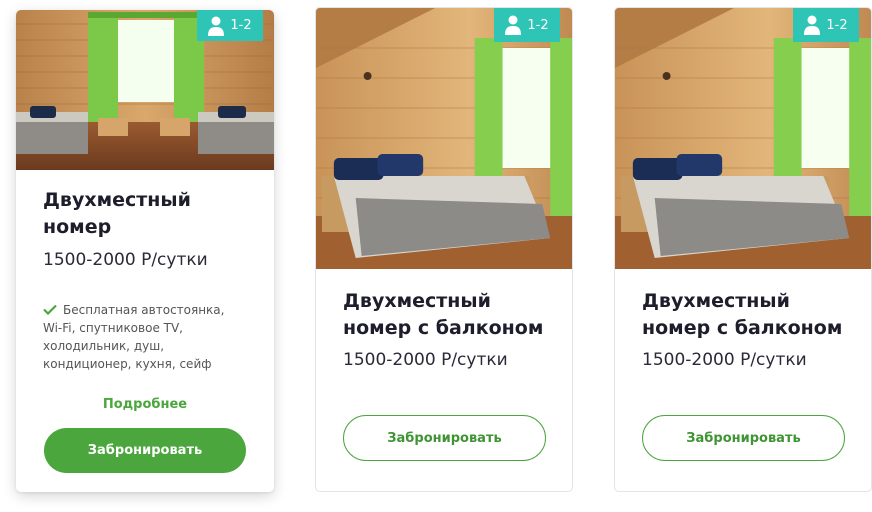 Image resolution: width=872 pixels, height=512 pixels. I want to click on check-icon, so click(50, 309).